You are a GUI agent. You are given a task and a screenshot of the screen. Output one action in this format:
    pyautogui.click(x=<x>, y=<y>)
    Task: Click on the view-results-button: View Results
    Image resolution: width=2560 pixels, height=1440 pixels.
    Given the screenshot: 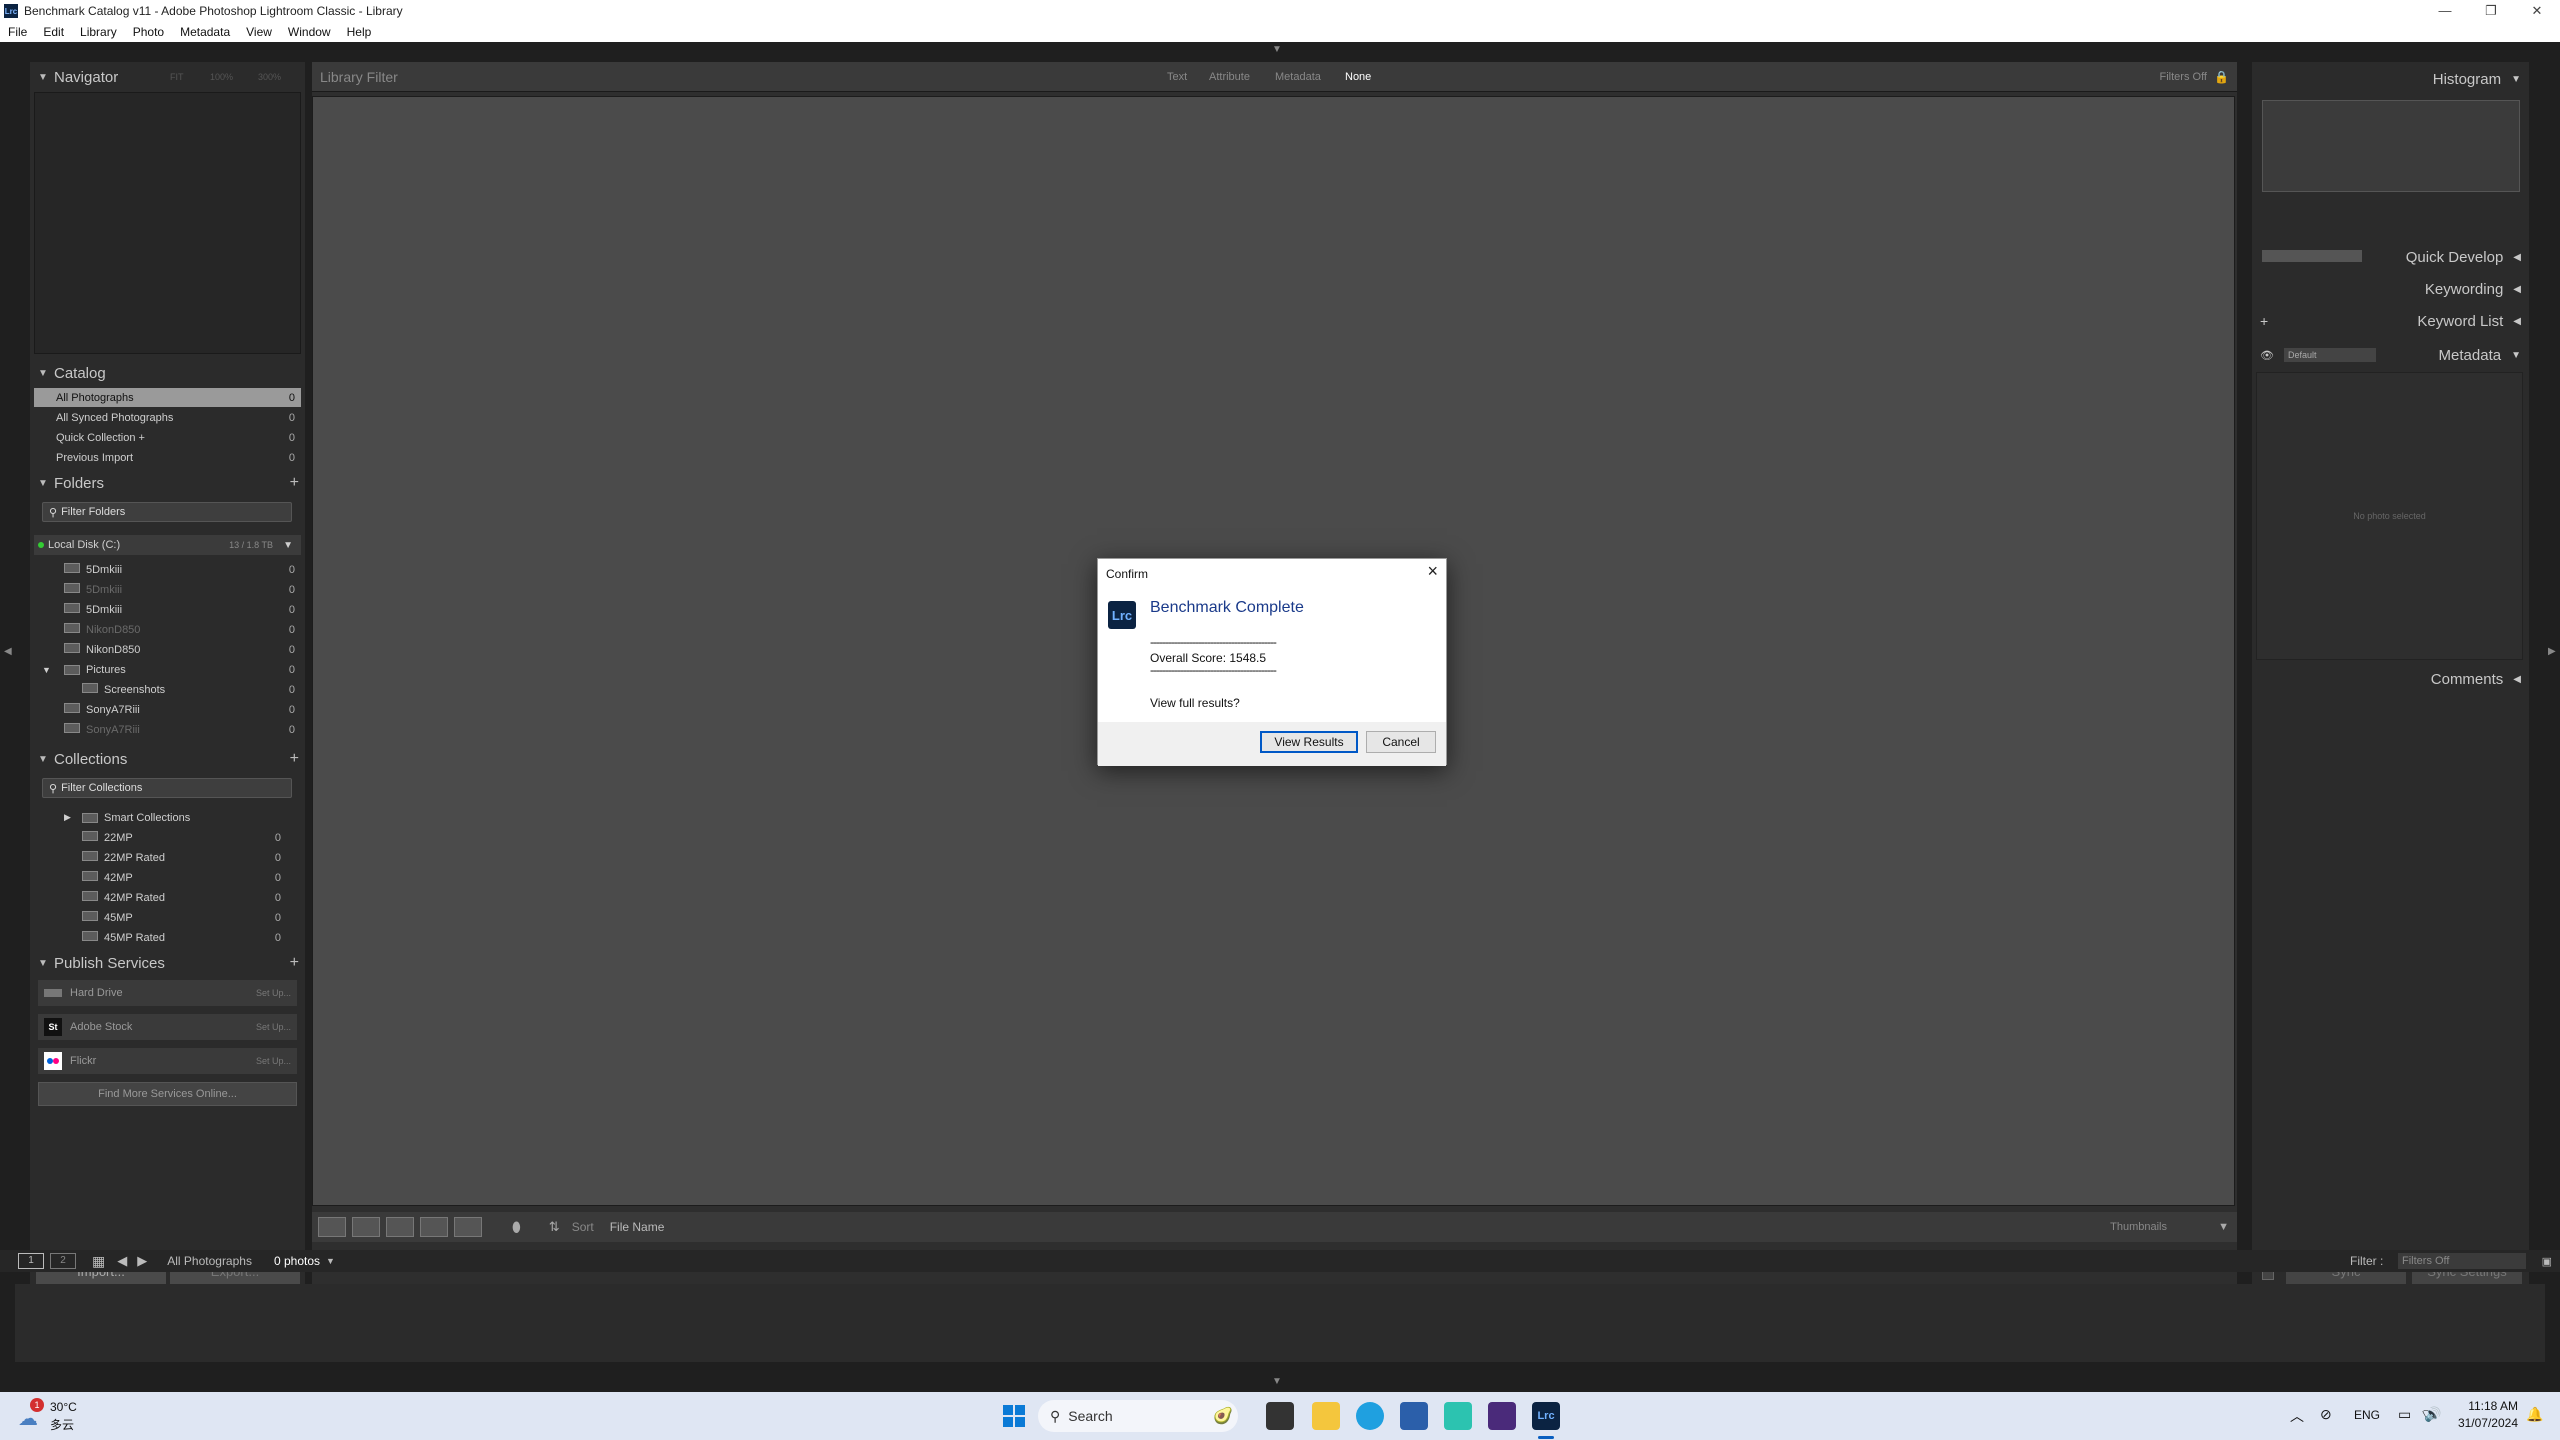 What is the action you would take?
    pyautogui.click(x=1309, y=742)
    